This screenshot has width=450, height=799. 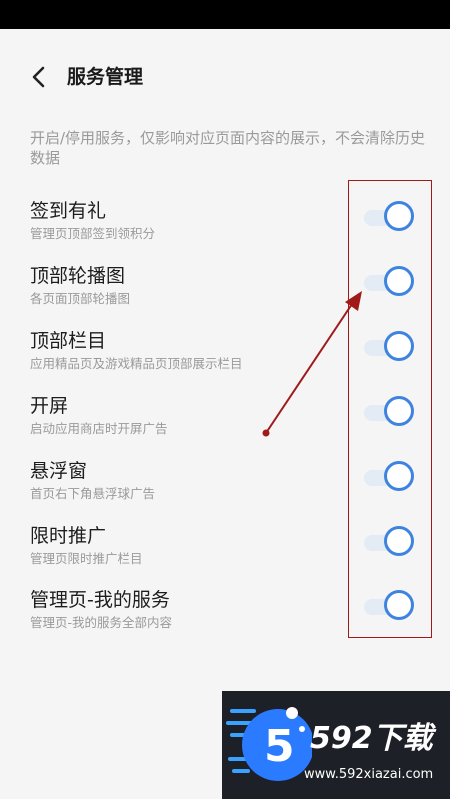 I want to click on service-subtitle: 启动应用商店时开屏广告, so click(x=99, y=428).